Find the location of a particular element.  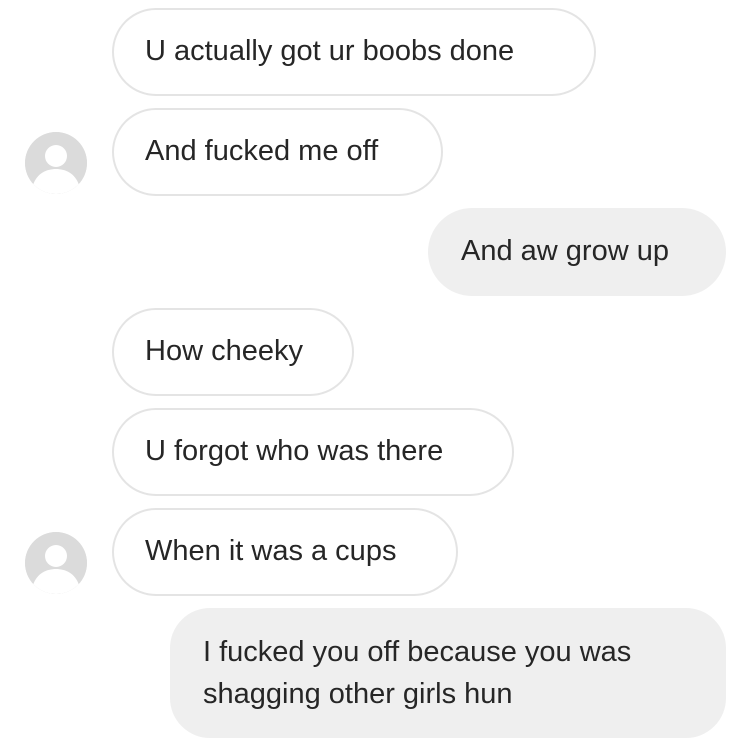

message-bubble-incoming: U forgot who was there is located at coordinates (313, 452).